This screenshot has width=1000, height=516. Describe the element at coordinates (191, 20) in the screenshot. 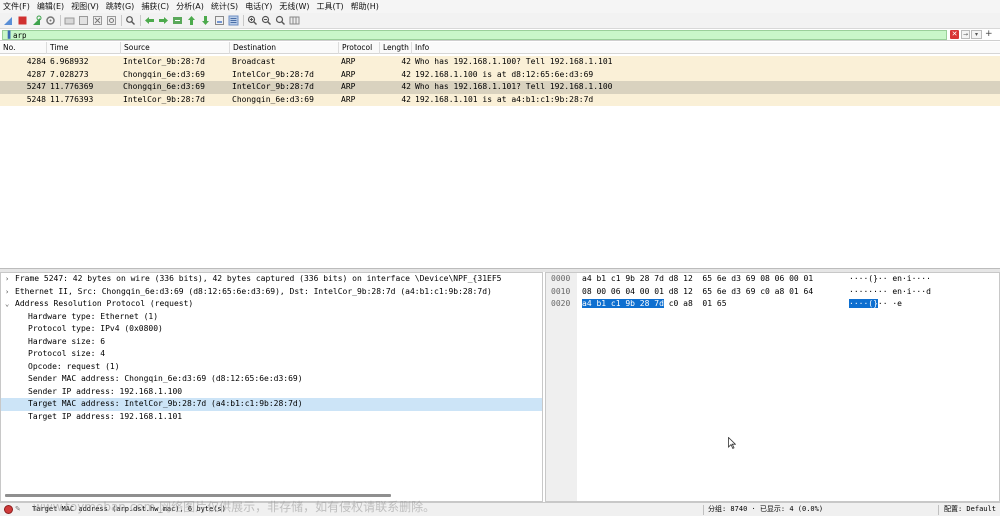

I see `go-first-icon` at that location.